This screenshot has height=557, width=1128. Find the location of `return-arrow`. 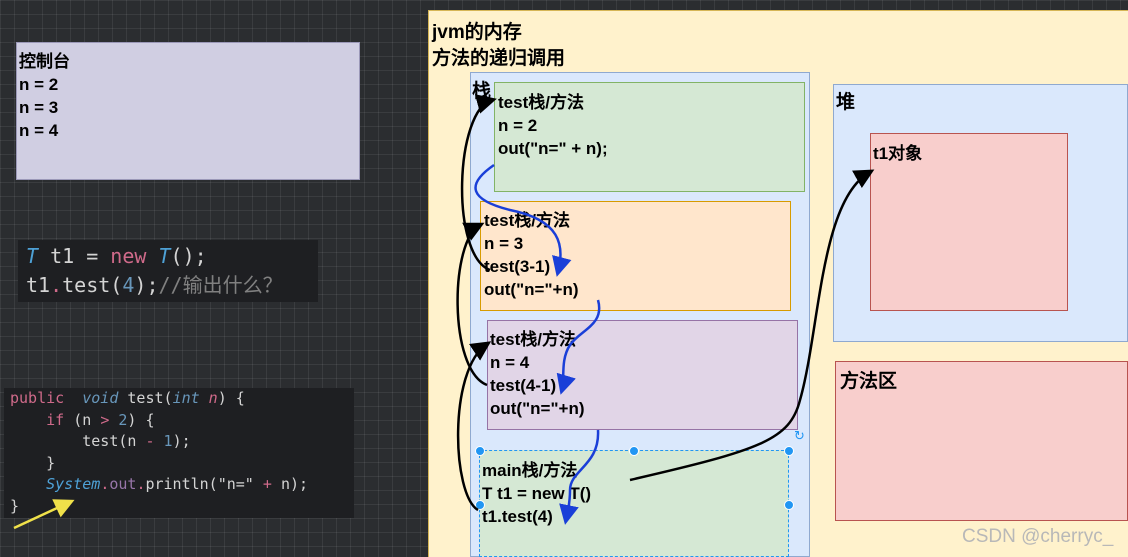

return-arrow is located at coordinates (474, 426).